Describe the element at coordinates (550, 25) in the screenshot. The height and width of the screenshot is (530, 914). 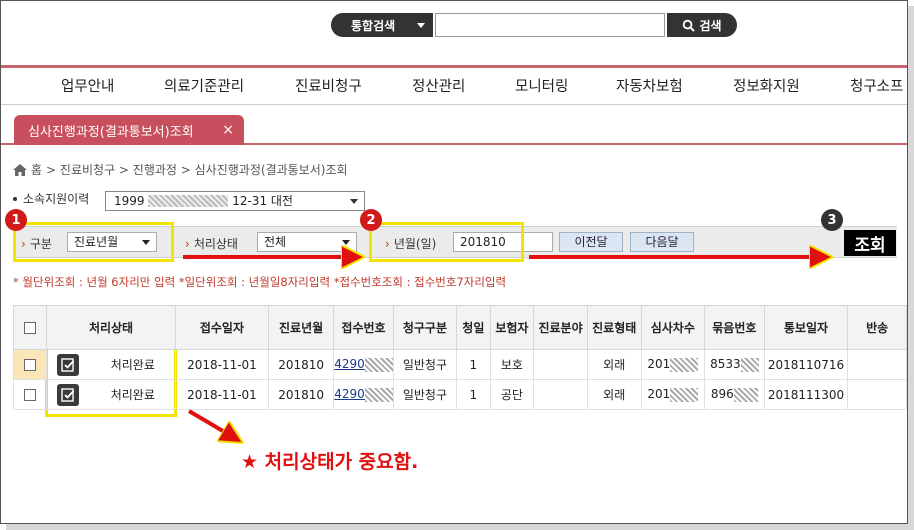
I see `search-input` at that location.